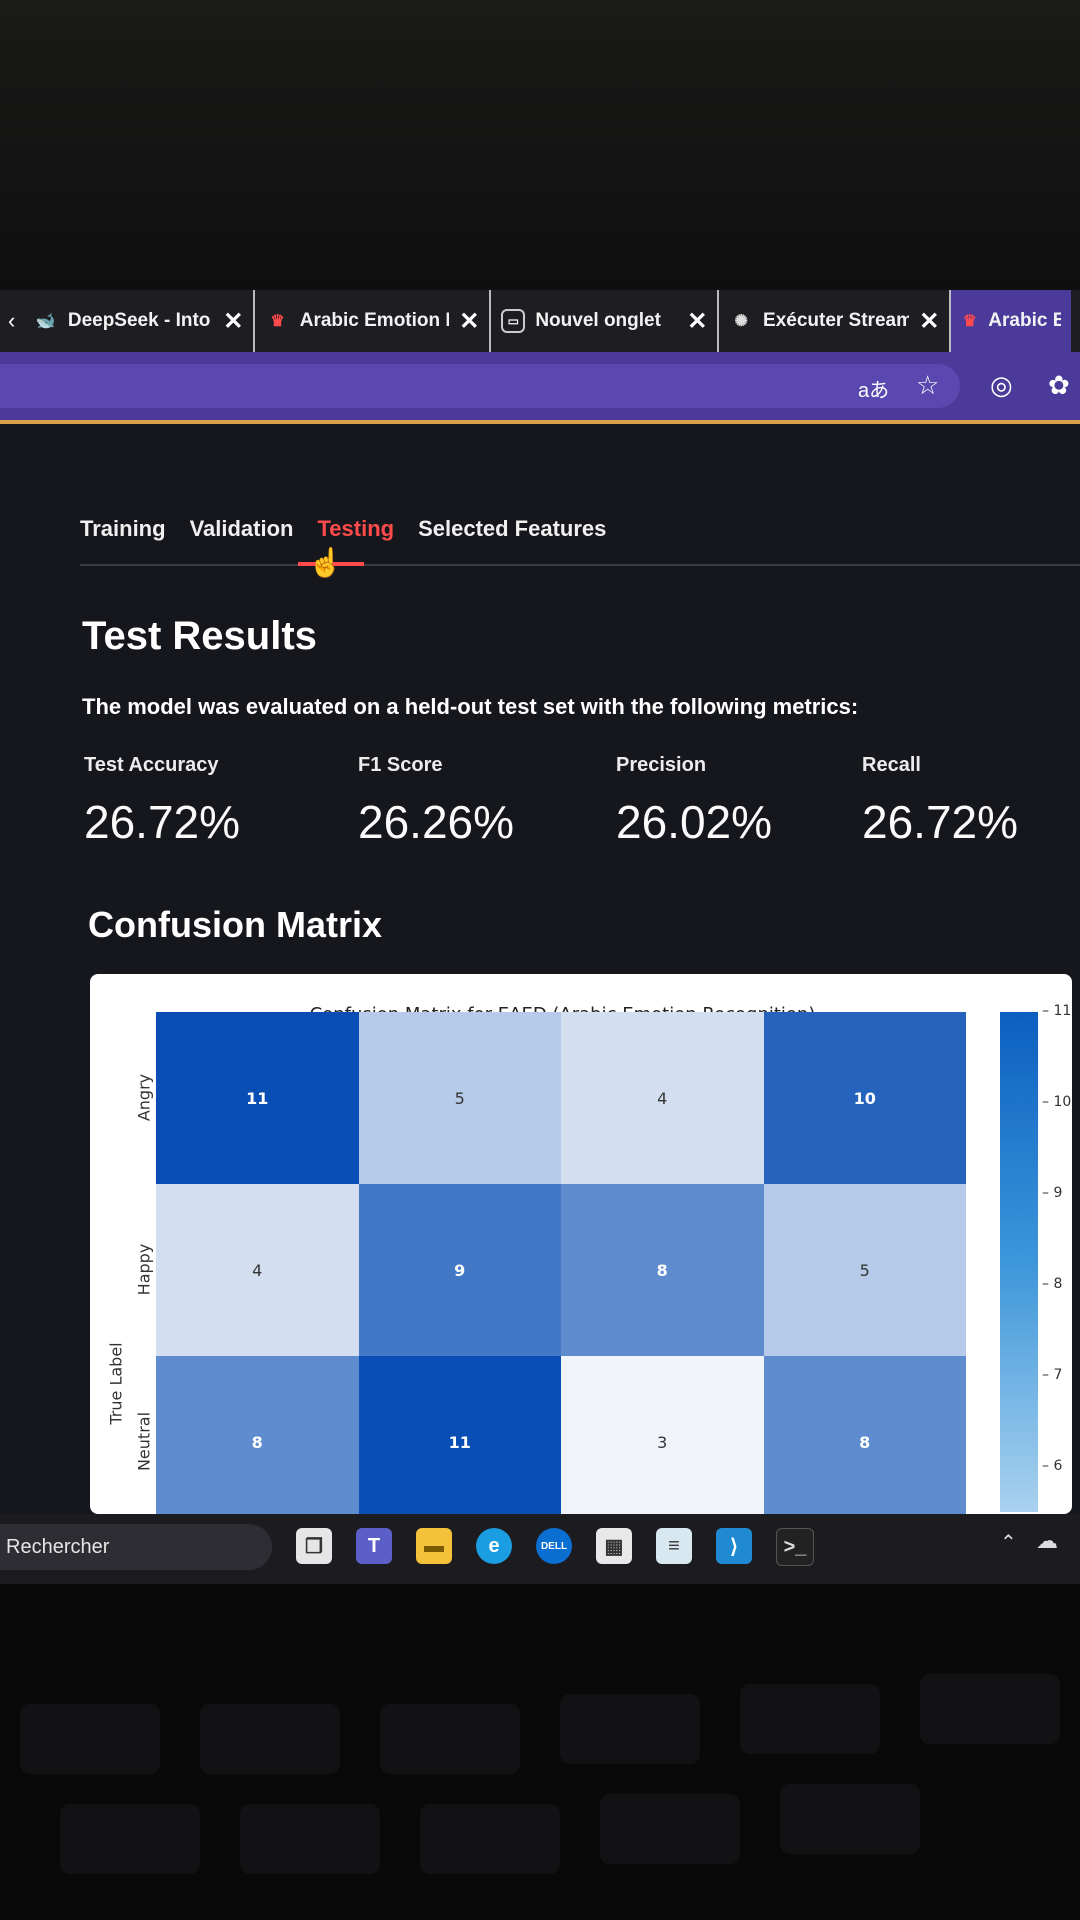 The height and width of the screenshot is (1920, 1080). Describe the element at coordinates (494, 1546) in the screenshot. I see `edge-icon: e` at that location.